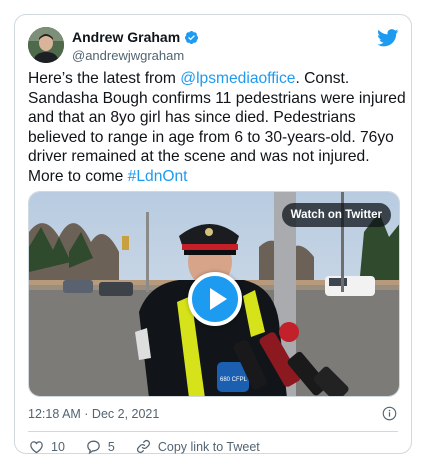 The width and height of the screenshot is (426, 462). Describe the element at coordinates (46, 446) in the screenshot. I see `like-button: 10` at that location.